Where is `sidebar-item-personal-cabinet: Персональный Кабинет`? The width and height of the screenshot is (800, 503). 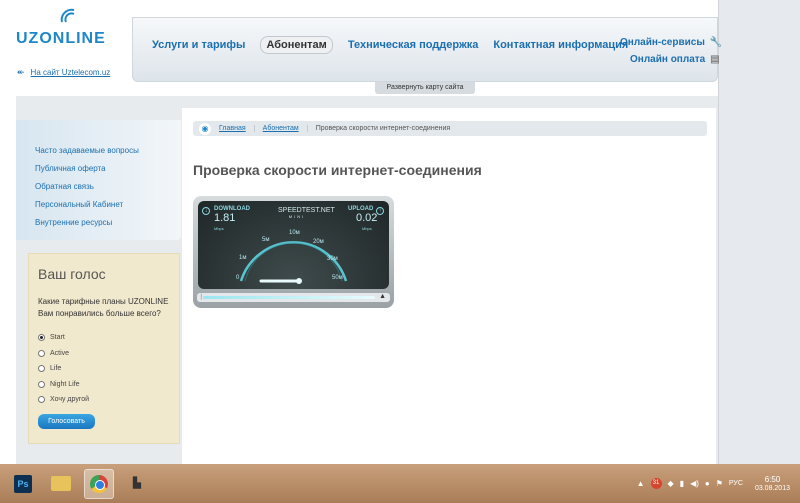
sidebar-item-personal-cabinet: Персональный Кабинет is located at coordinates (98, 205).